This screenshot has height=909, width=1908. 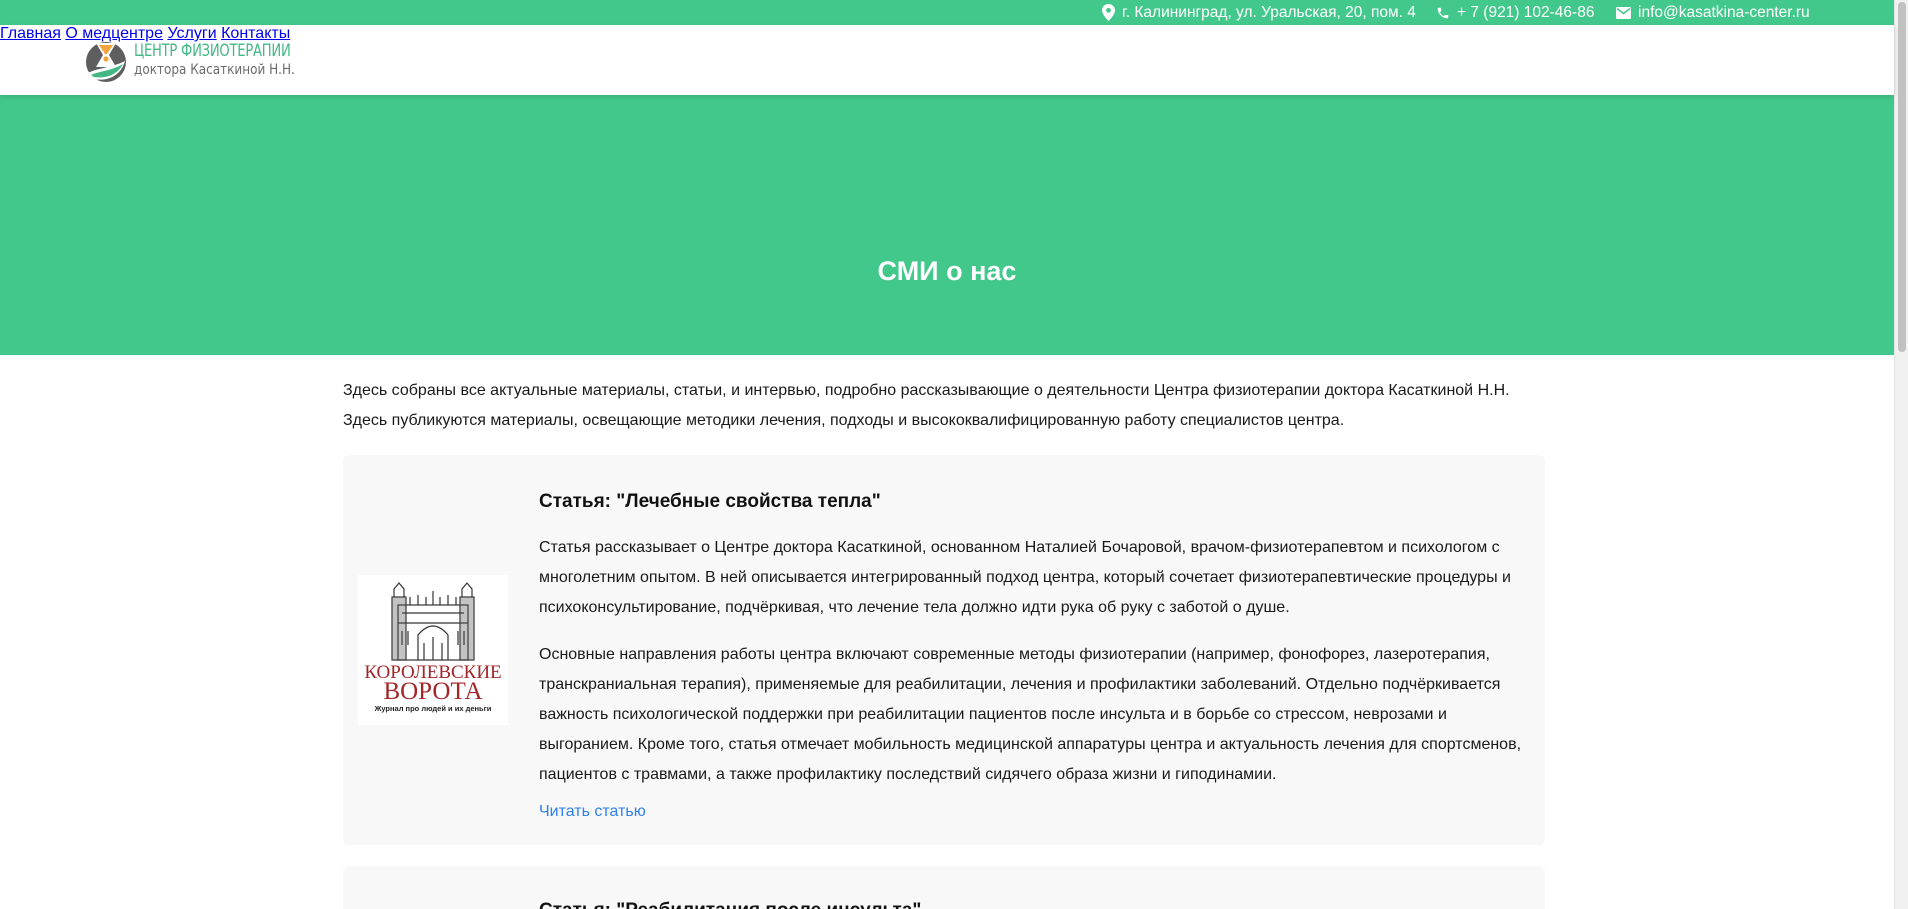 What do you see at coordinates (710, 501) in the screenshot?
I see `article-title: Статья: "Лечебные свойства тепла"` at bounding box center [710, 501].